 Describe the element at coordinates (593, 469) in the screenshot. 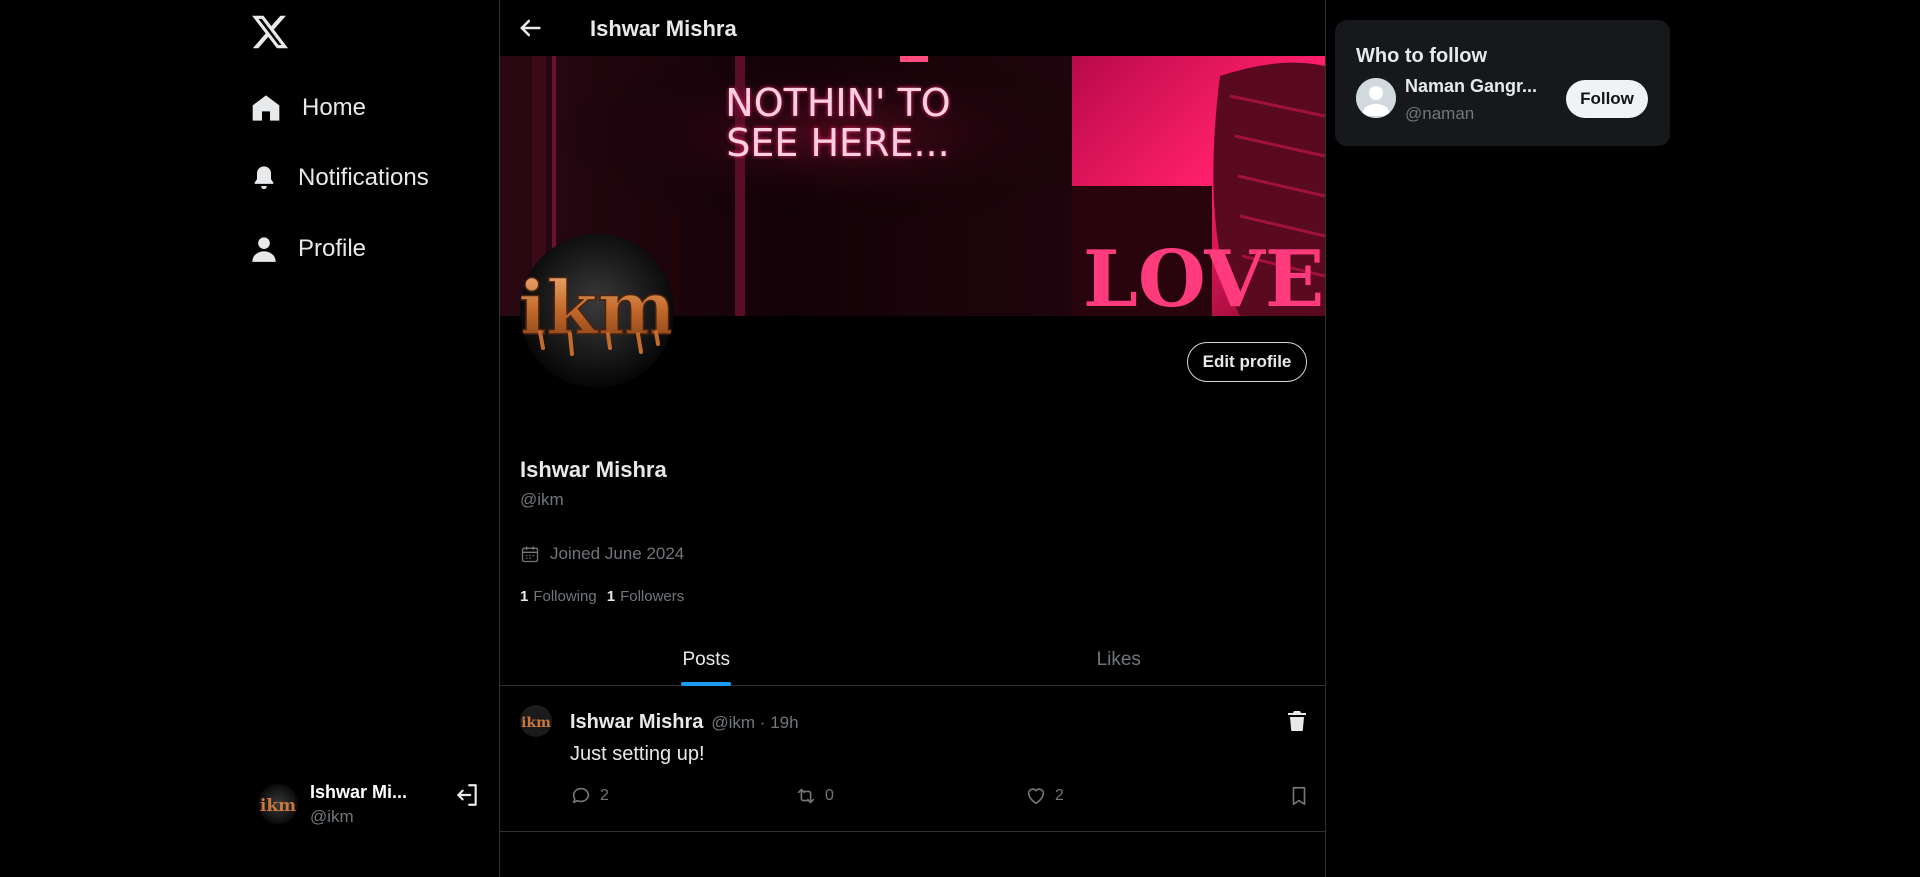

I see `profile-name: Ishwar Mishra` at that location.